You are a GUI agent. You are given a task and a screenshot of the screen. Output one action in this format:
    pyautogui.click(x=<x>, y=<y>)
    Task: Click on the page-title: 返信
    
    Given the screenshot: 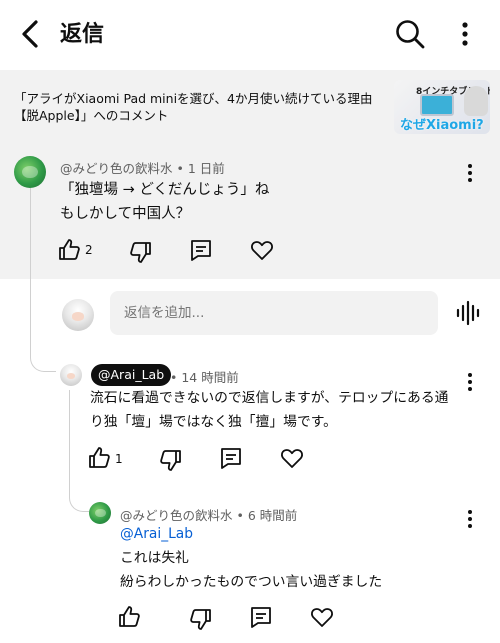 What is the action you would take?
    pyautogui.click(x=82, y=34)
    